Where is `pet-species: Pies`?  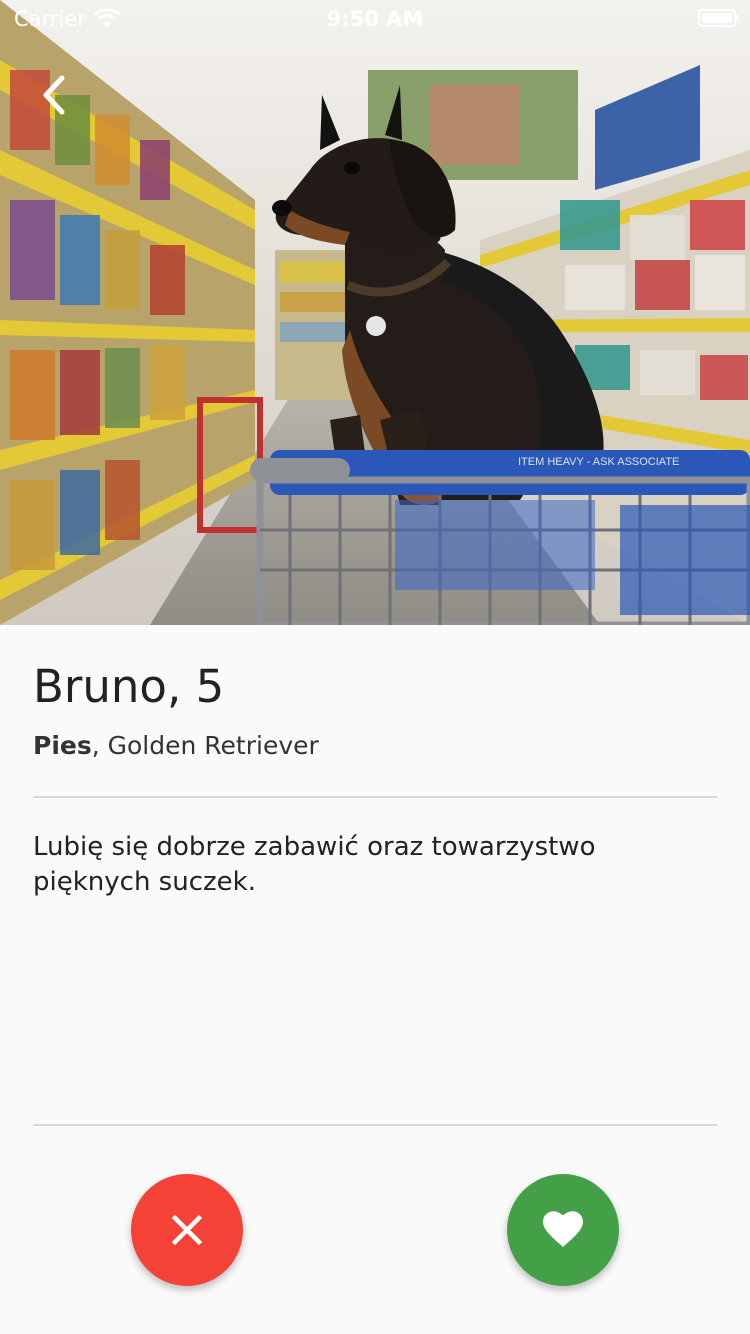 pet-species: Pies is located at coordinates (62, 745).